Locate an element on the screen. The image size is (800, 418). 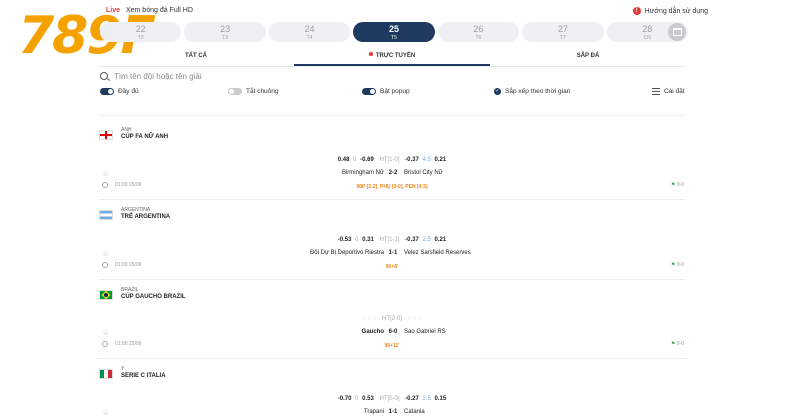
italy-flag-icon is located at coordinates (106, 374).